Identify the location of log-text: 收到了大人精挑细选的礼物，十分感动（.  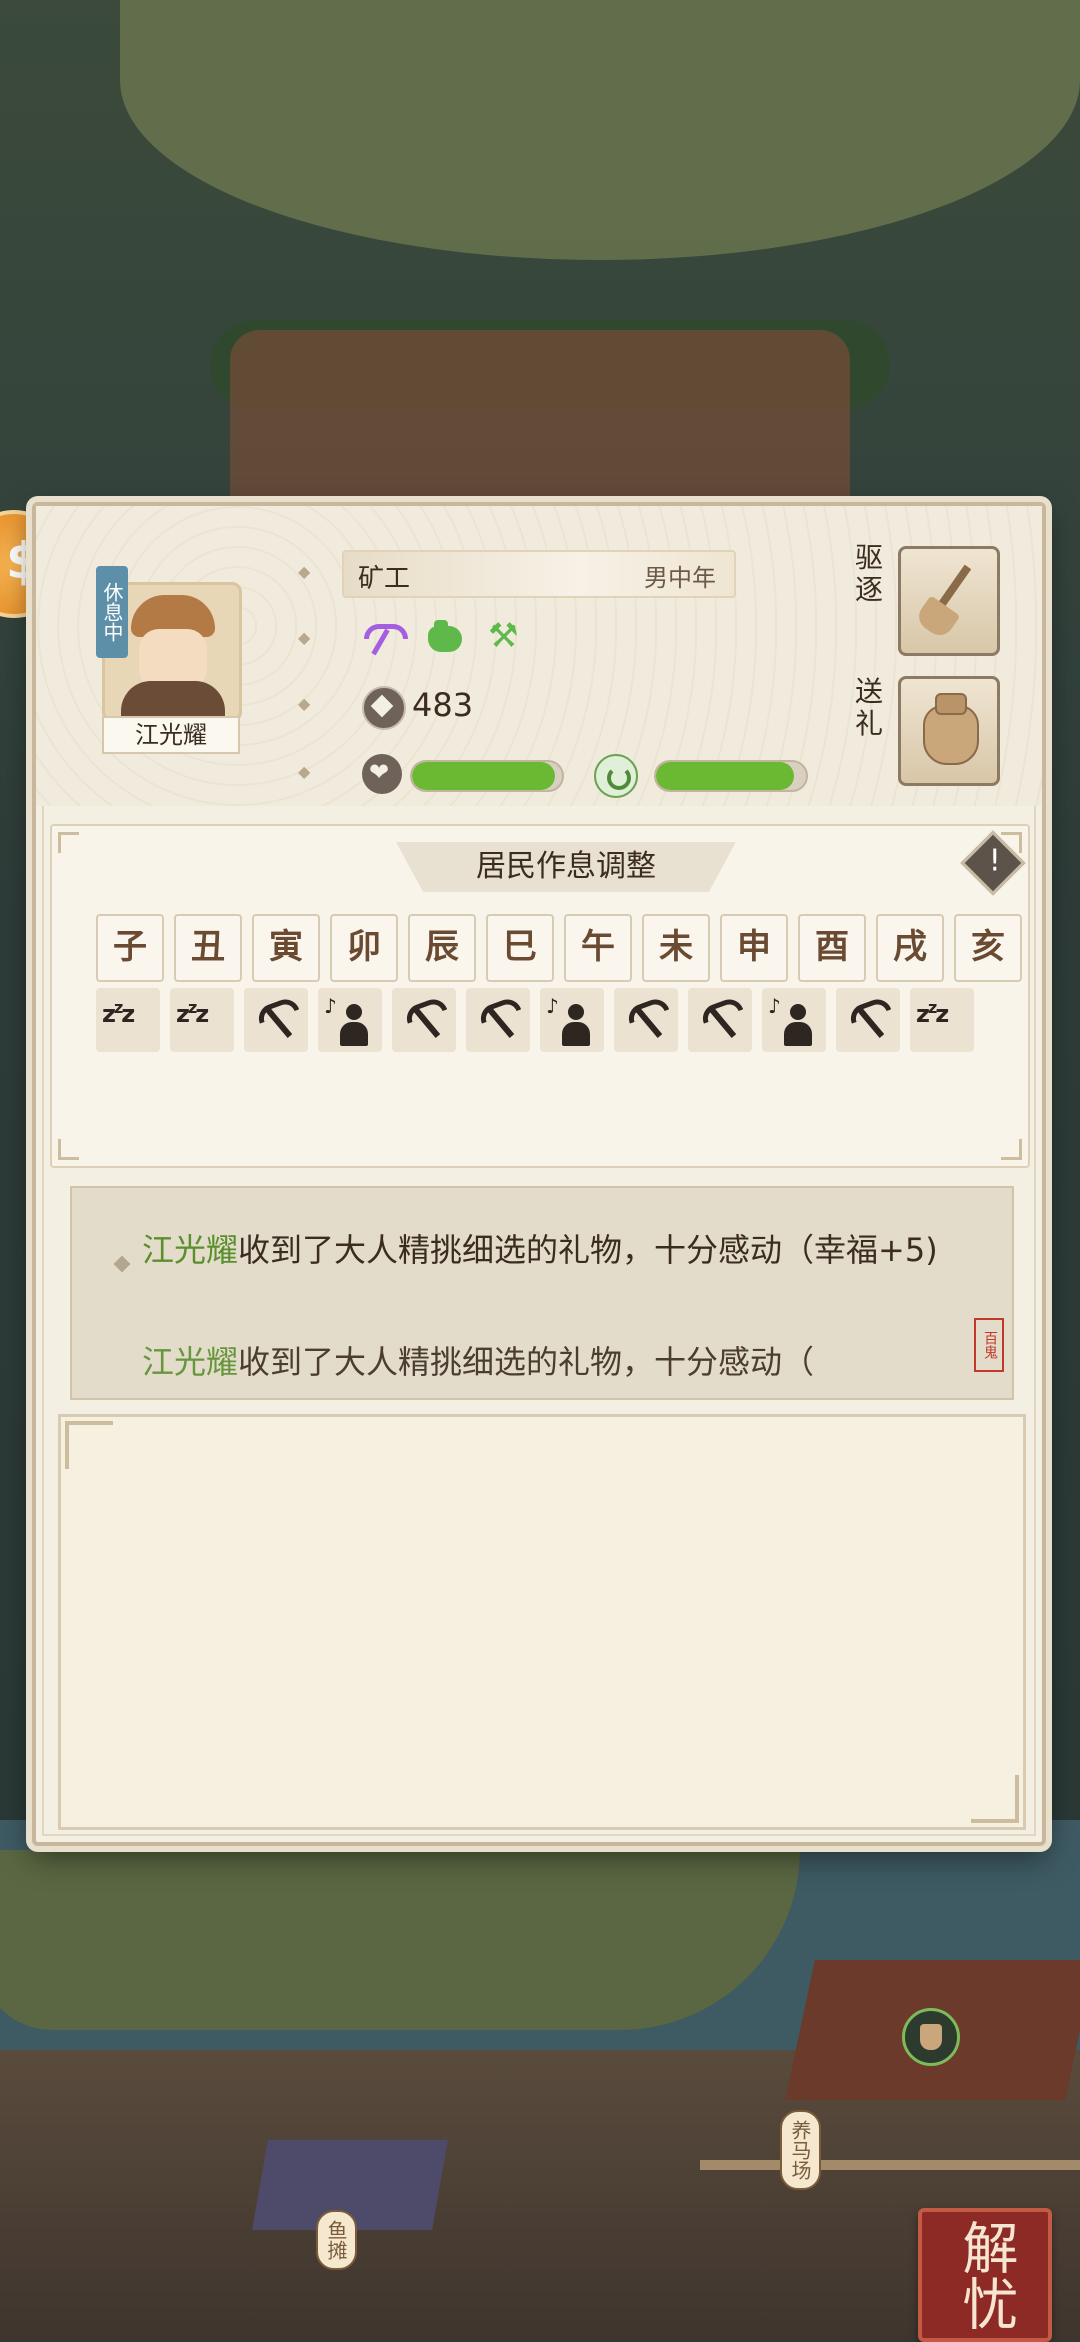
(526, 1362).